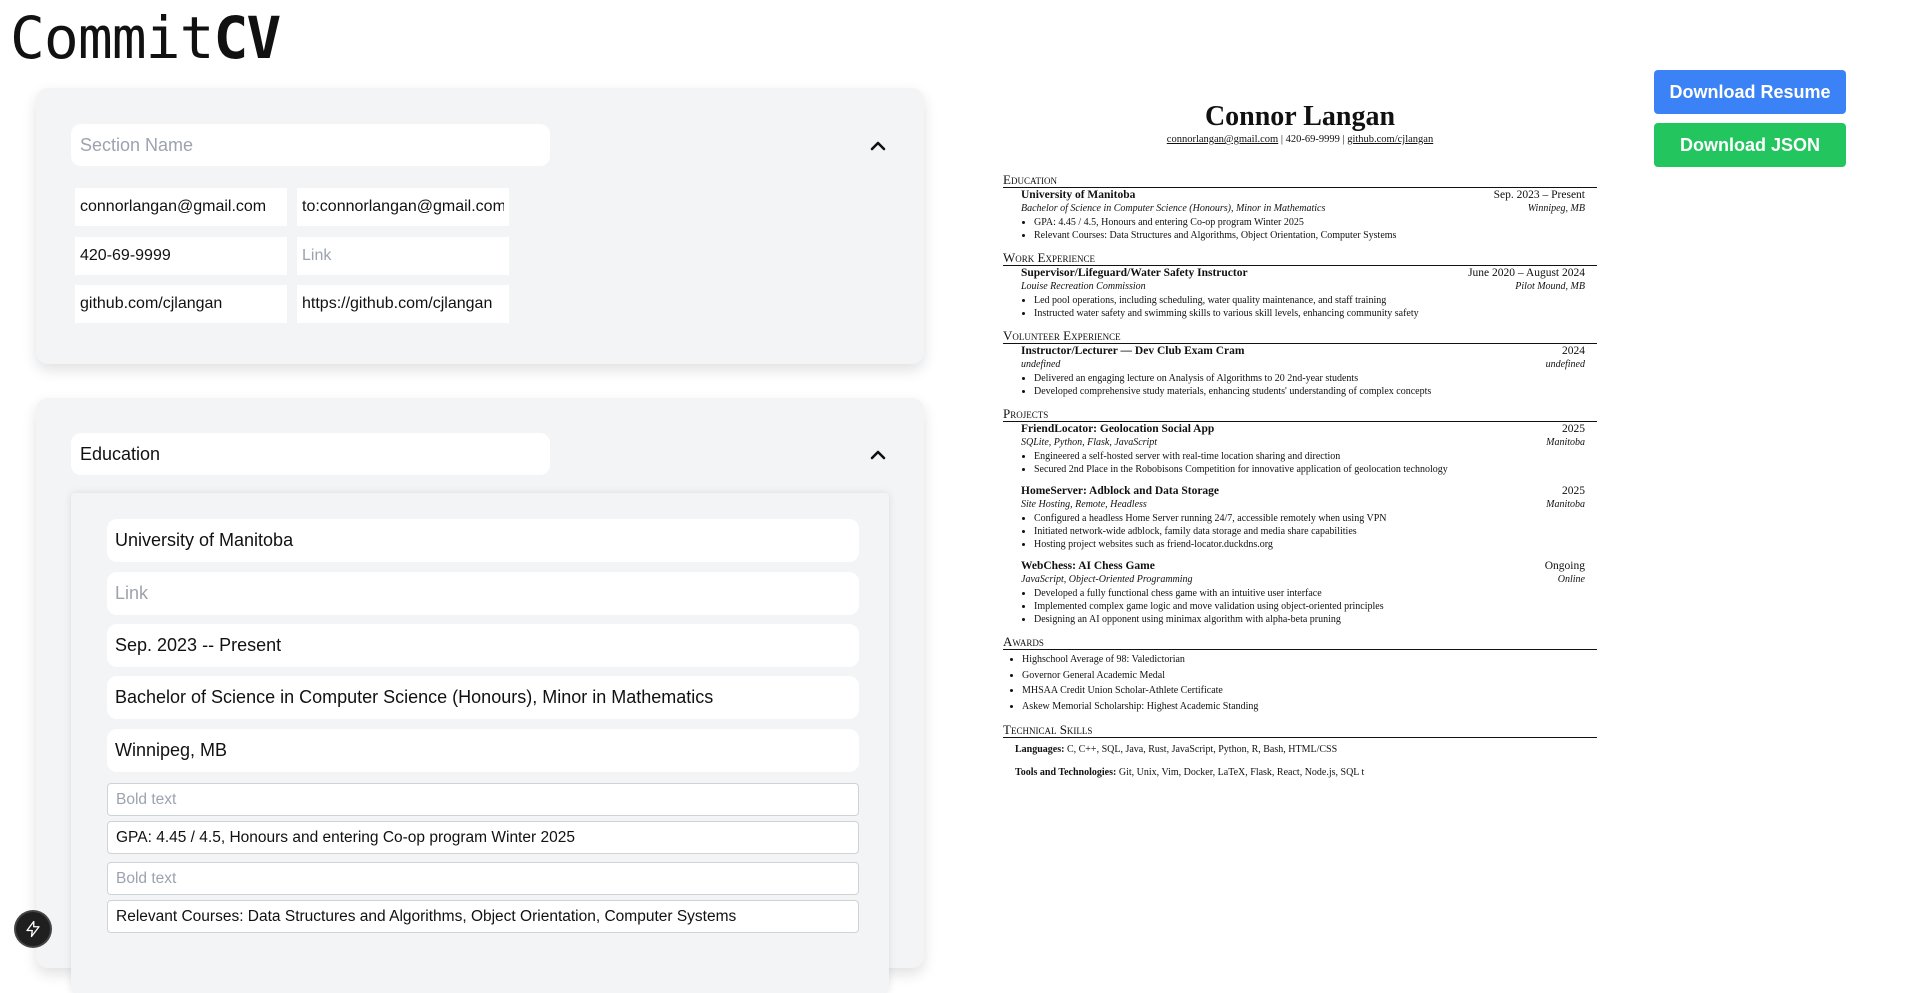 The width and height of the screenshot is (1916, 993). What do you see at coordinates (1526, 273) in the screenshot?
I see `entry-date: June 2020 – August 2024` at bounding box center [1526, 273].